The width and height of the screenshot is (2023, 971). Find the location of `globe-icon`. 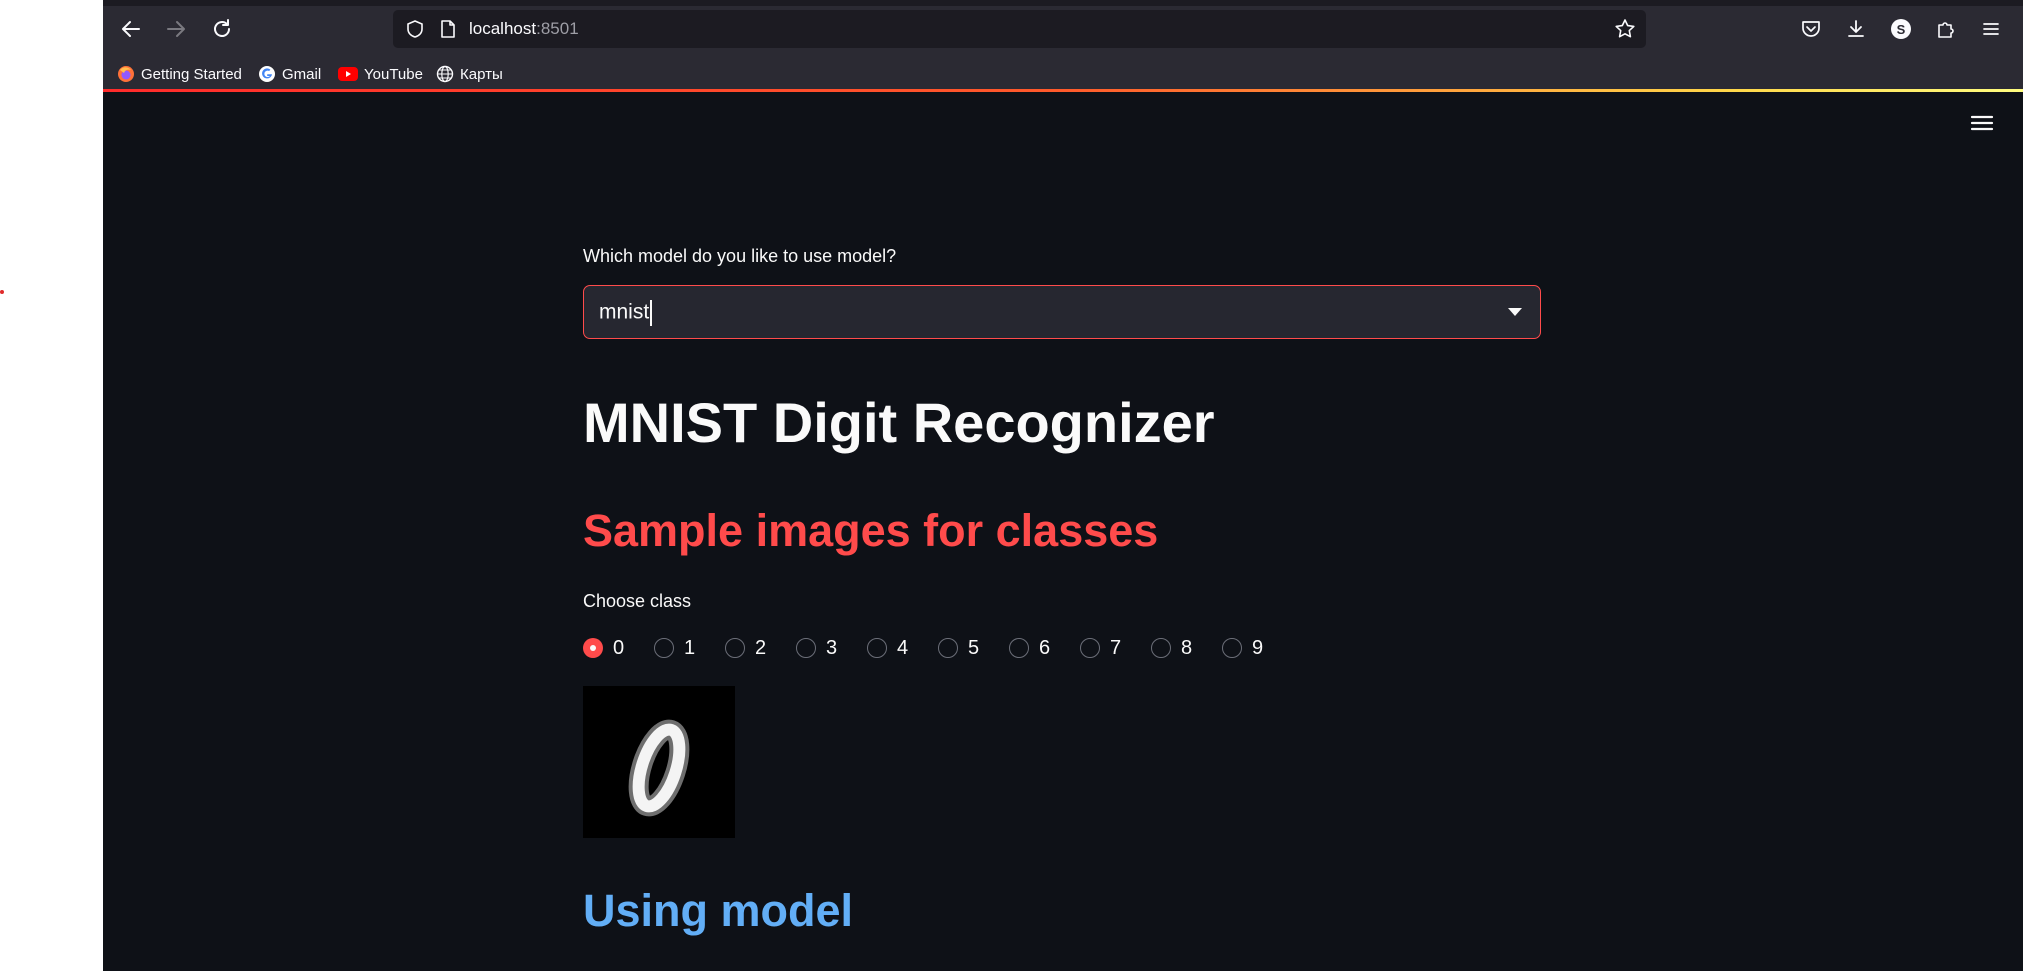

globe-icon is located at coordinates (445, 74).